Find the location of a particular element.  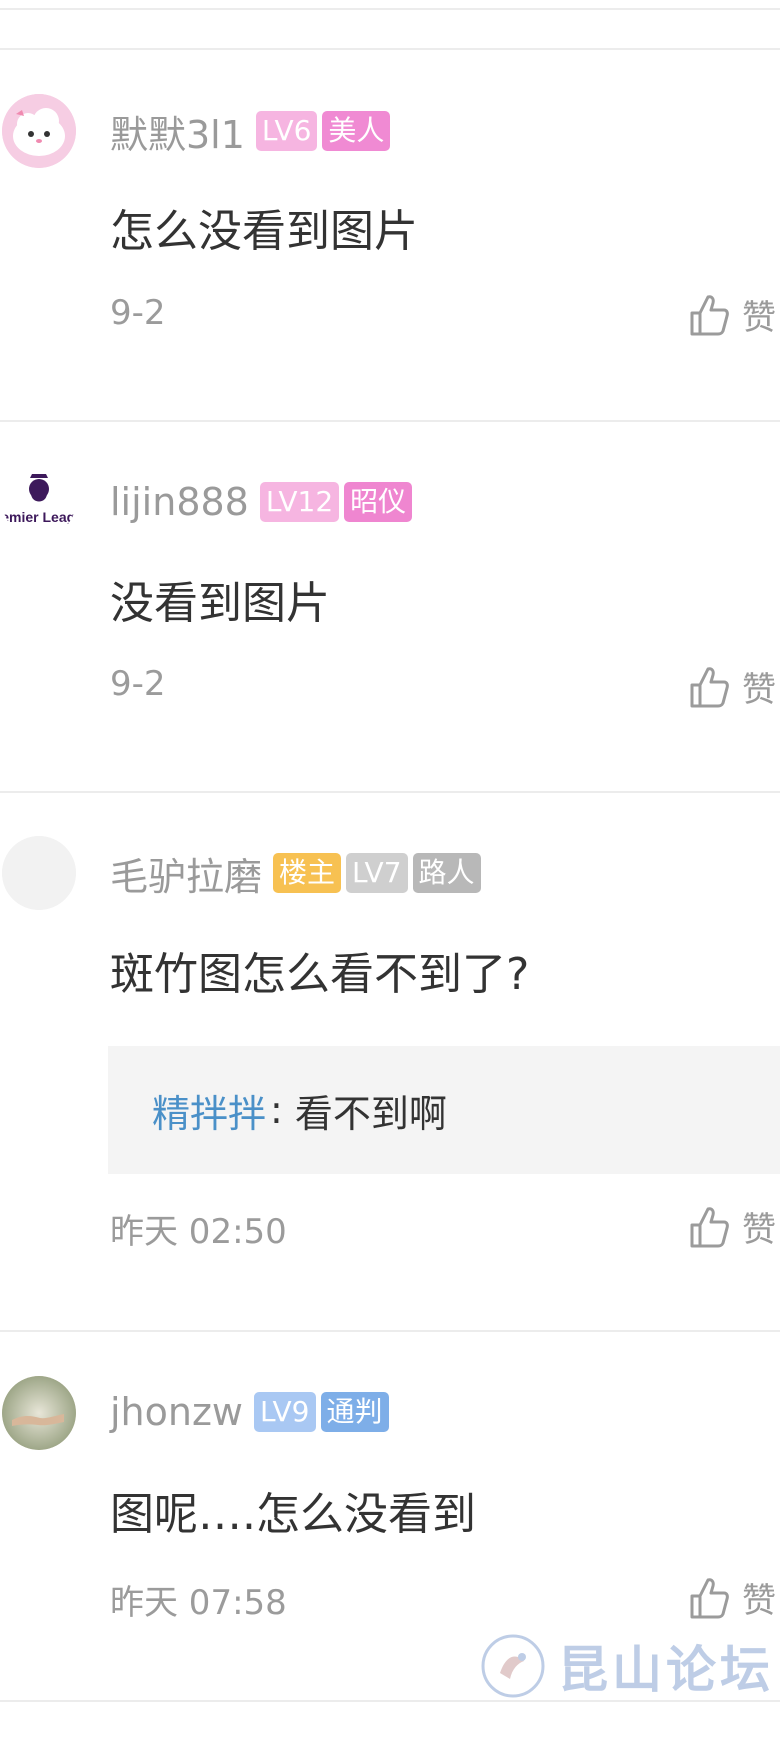

bottom-divider is located at coordinates (390, 1701).